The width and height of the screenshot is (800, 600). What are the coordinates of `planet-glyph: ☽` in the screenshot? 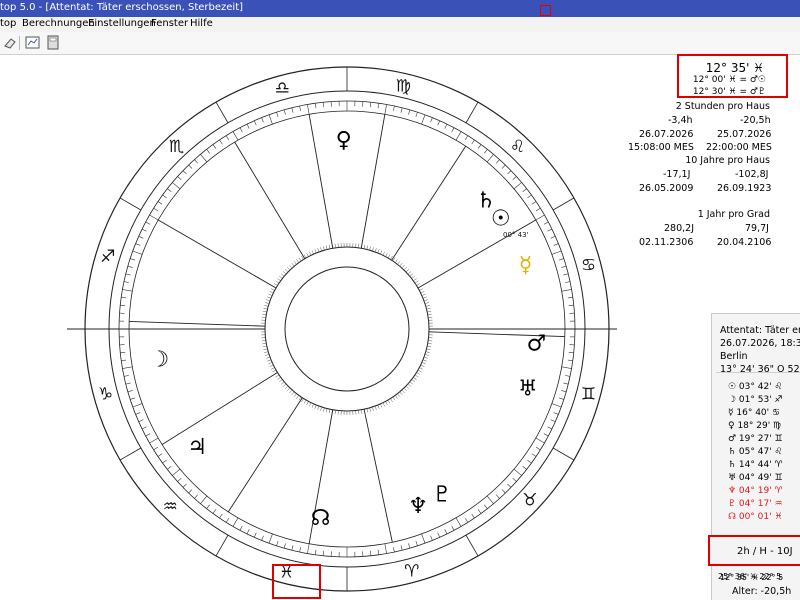 It's located at (159, 360).